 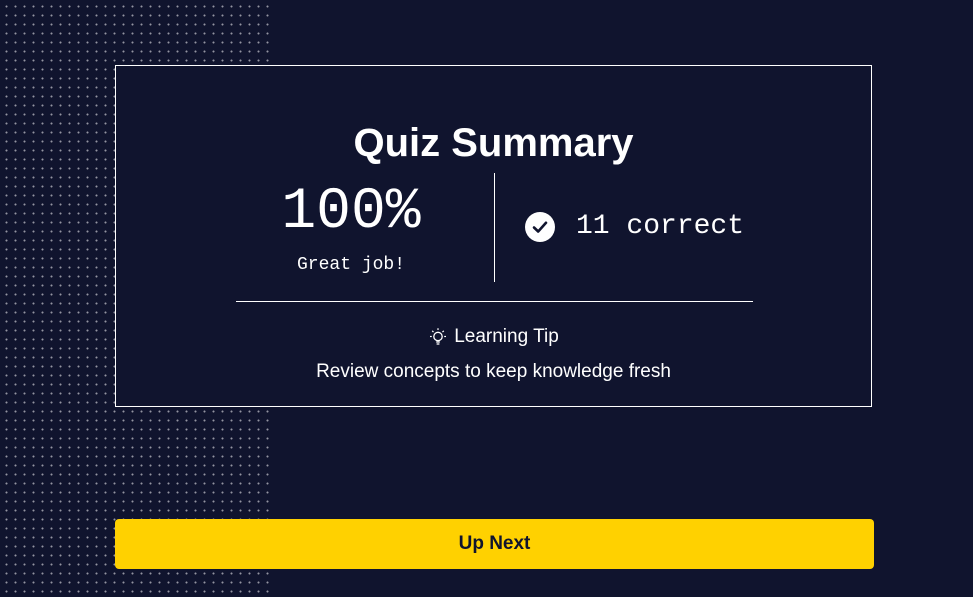 I want to click on vertical-divider, so click(x=494, y=227).